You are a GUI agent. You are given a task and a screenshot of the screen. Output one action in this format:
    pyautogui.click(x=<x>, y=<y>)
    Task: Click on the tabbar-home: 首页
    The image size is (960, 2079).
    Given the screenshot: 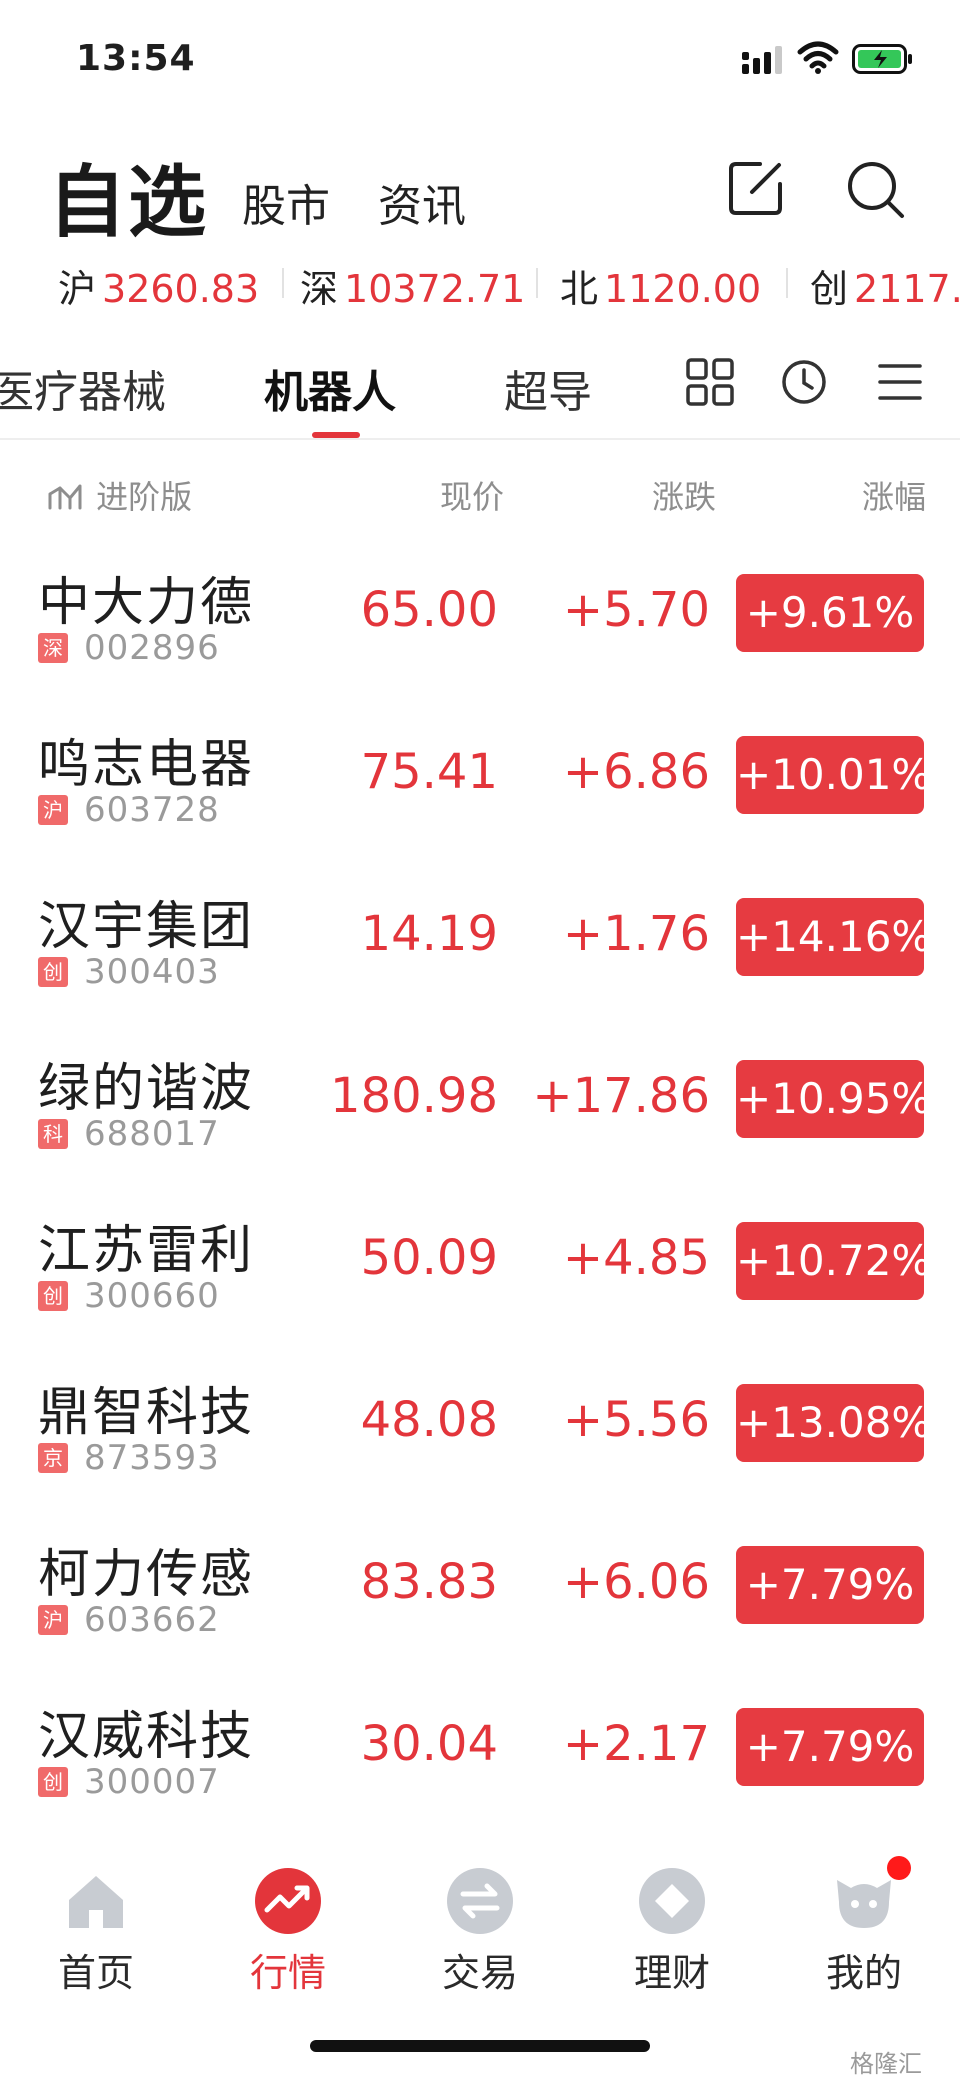 What is the action you would take?
    pyautogui.click(x=96, y=1931)
    